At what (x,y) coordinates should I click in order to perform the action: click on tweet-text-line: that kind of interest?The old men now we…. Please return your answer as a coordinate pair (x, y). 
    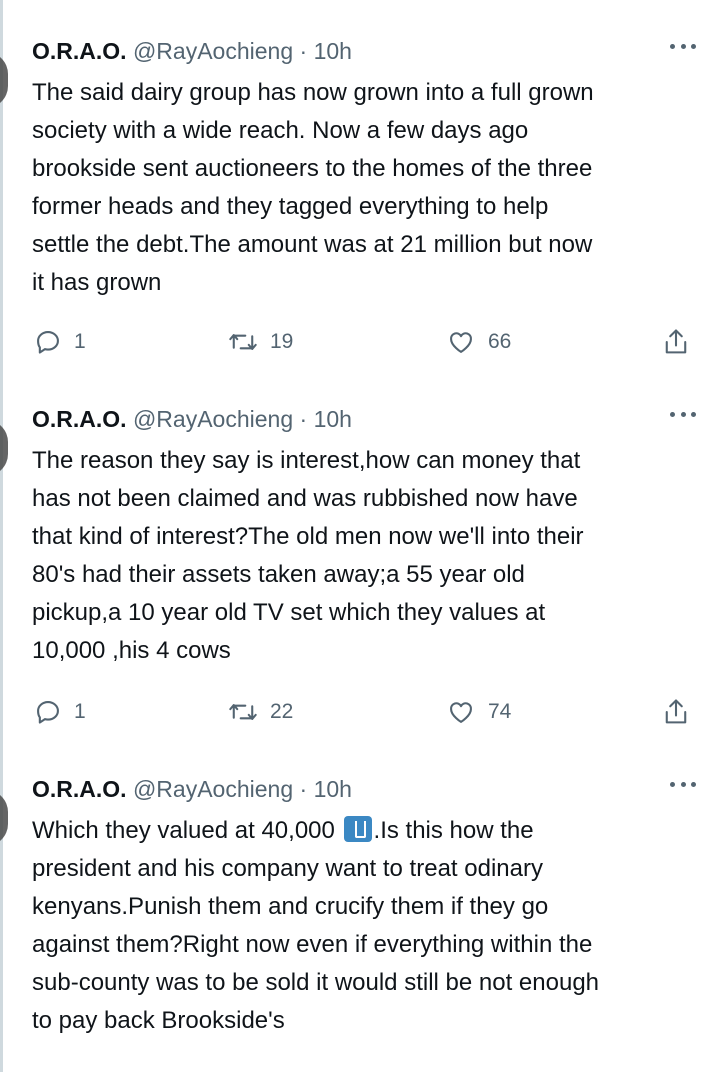
    Looking at the image, I should click on (308, 536).